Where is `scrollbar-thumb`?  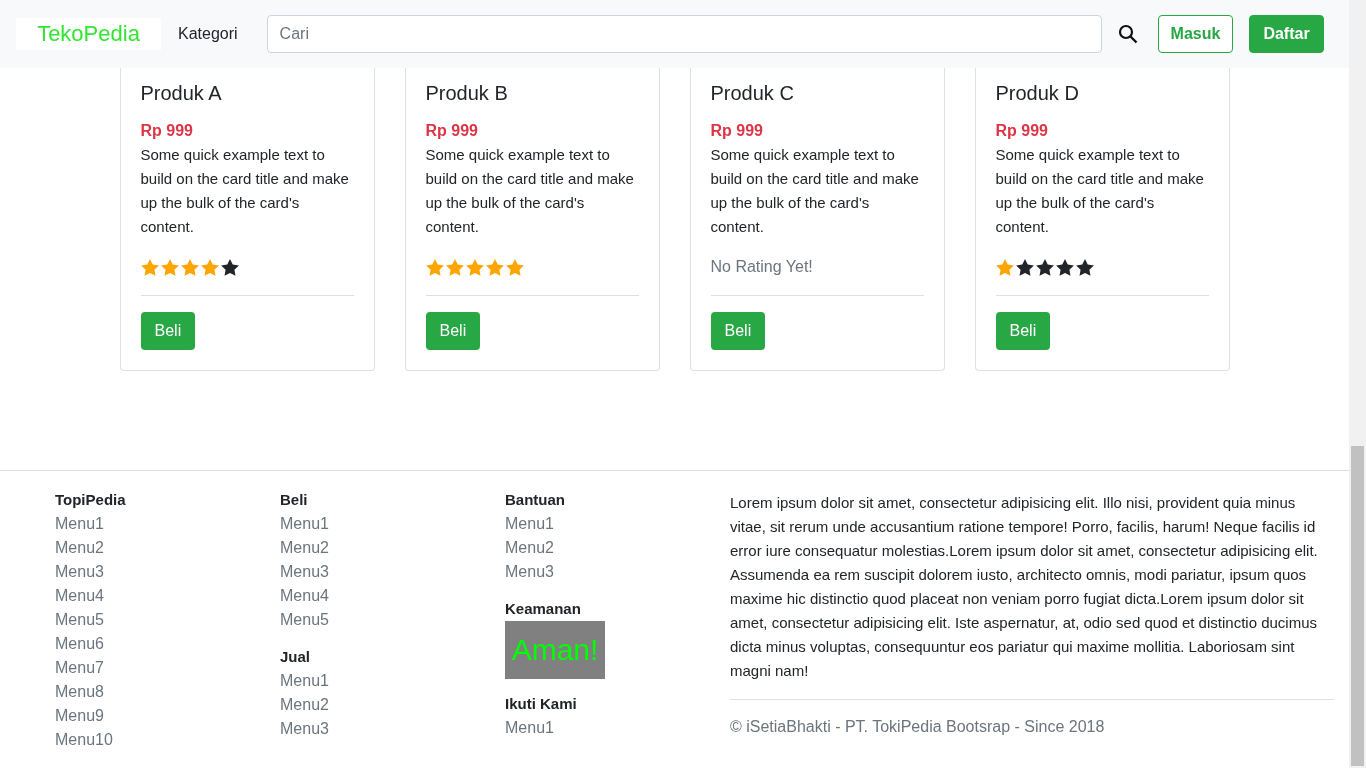
scrollbar-thumb is located at coordinates (1357, 606).